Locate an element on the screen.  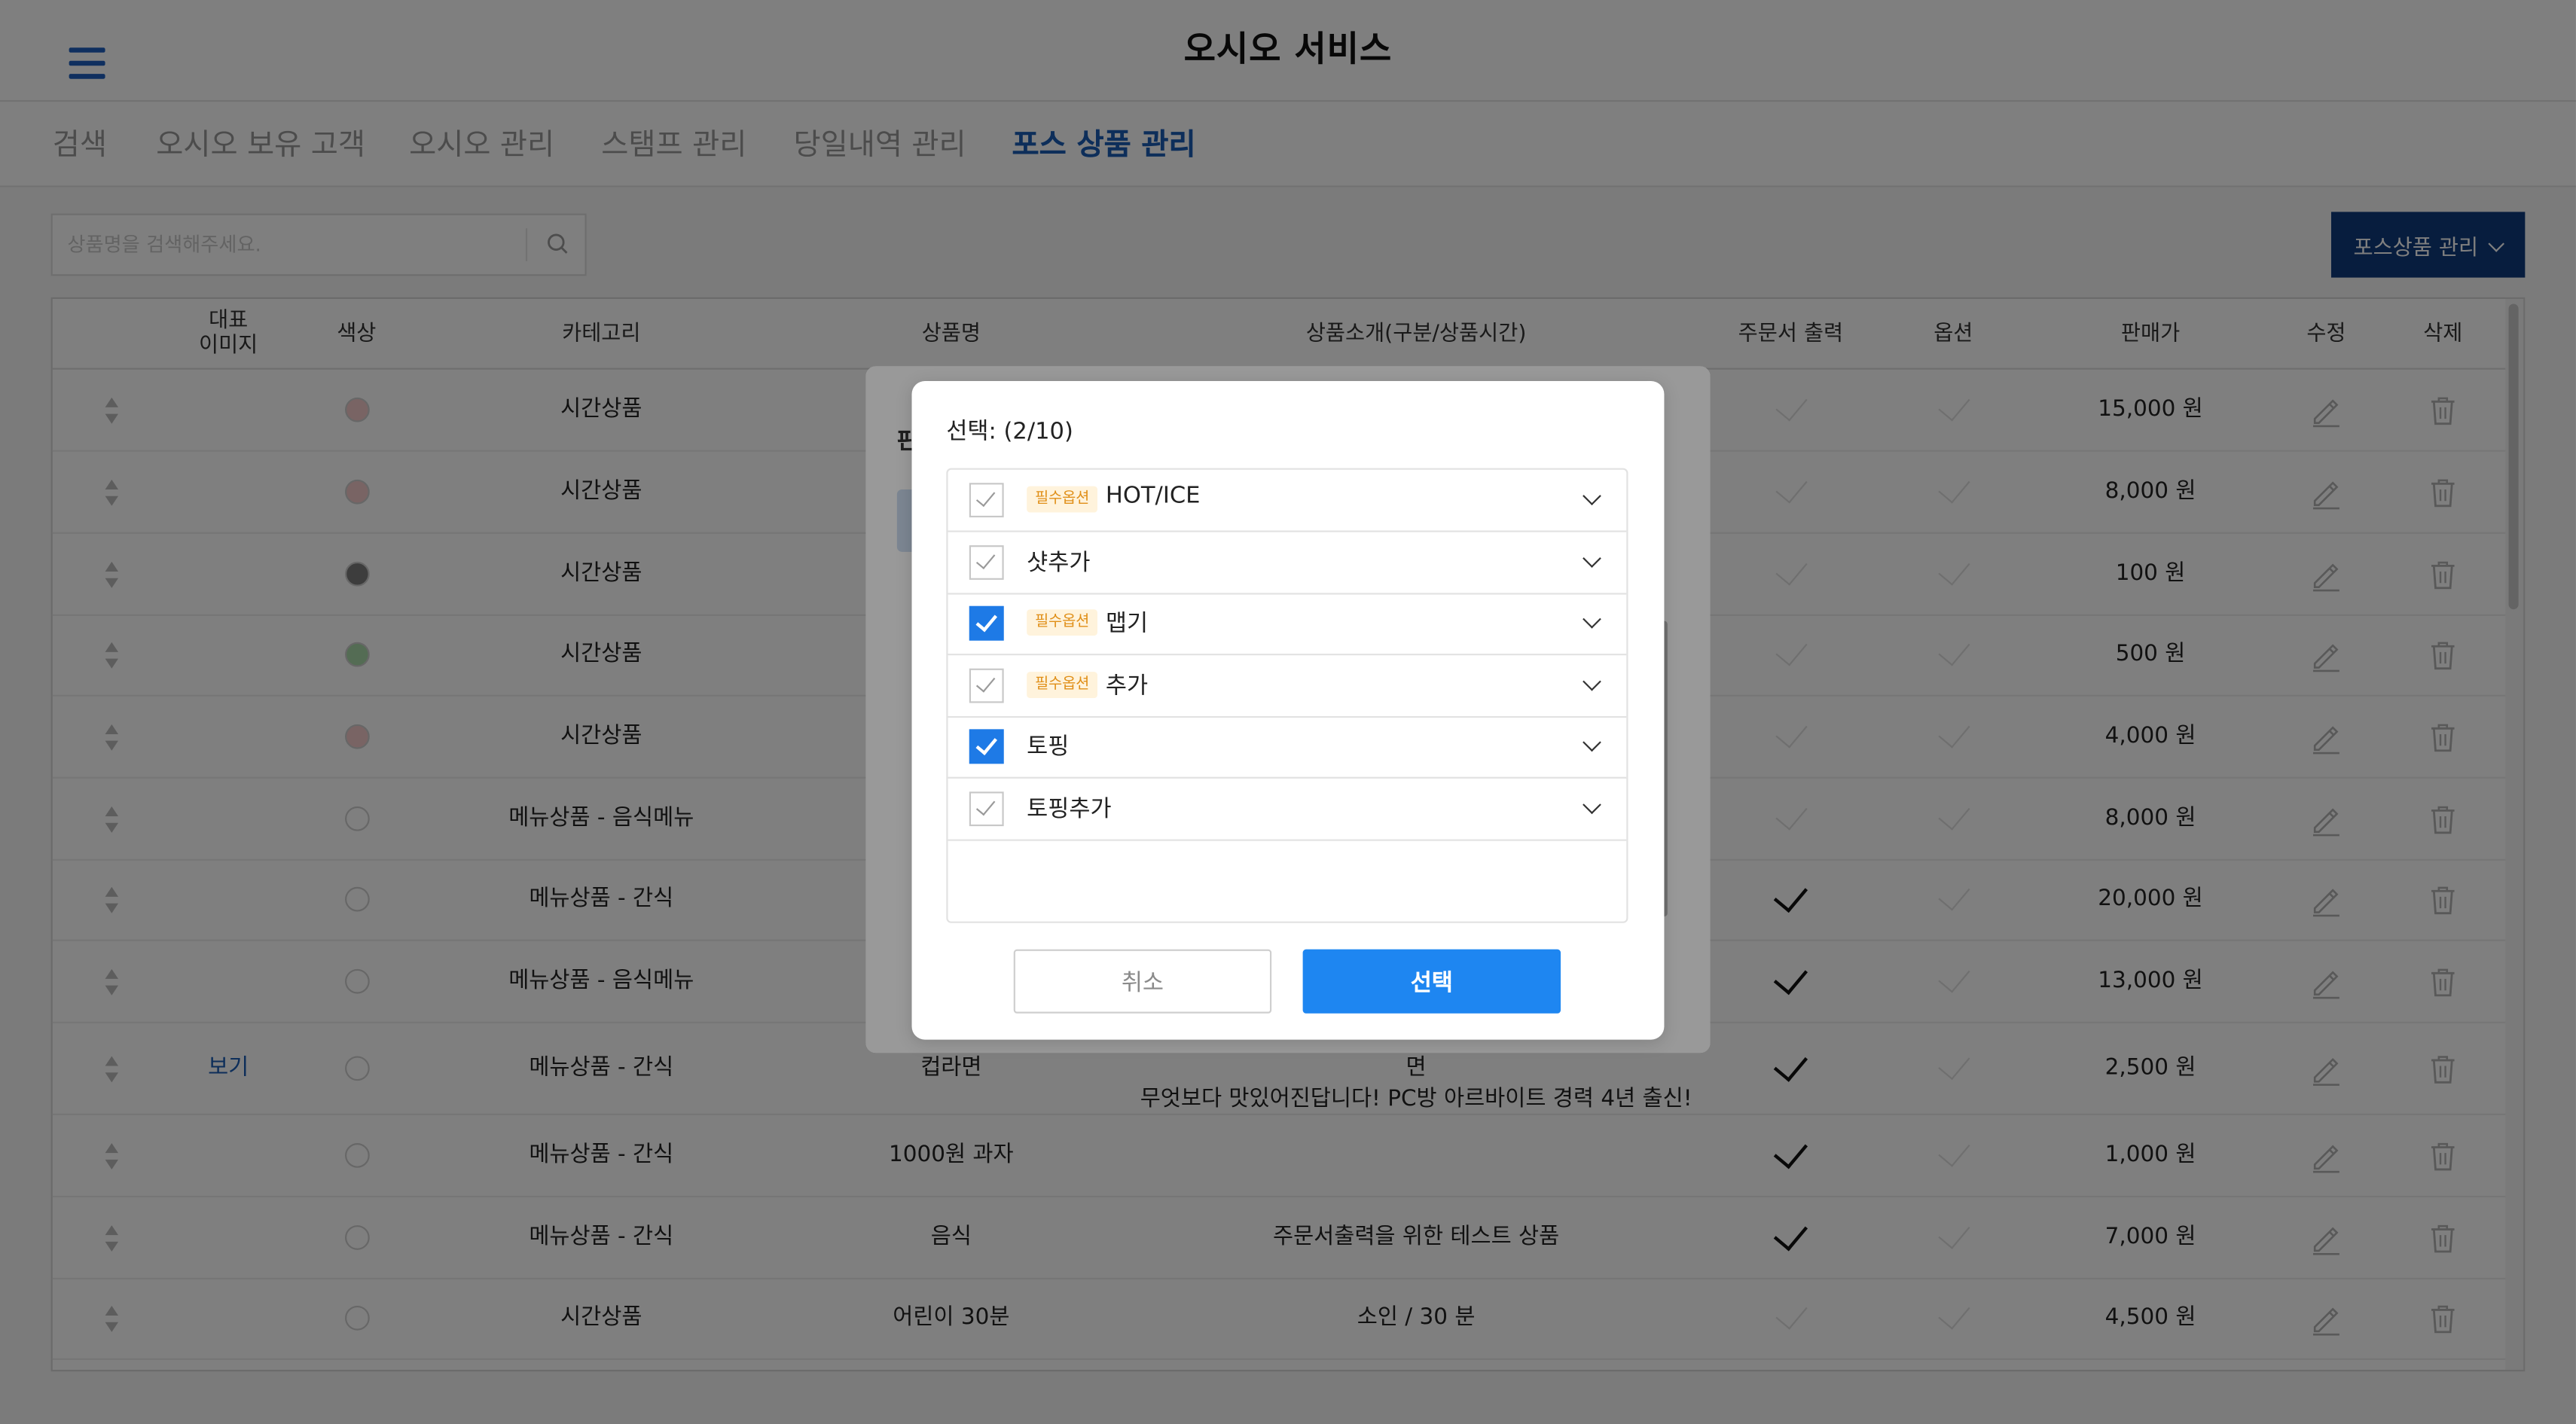
option-label: HOT/ICE is located at coordinates (1153, 497).